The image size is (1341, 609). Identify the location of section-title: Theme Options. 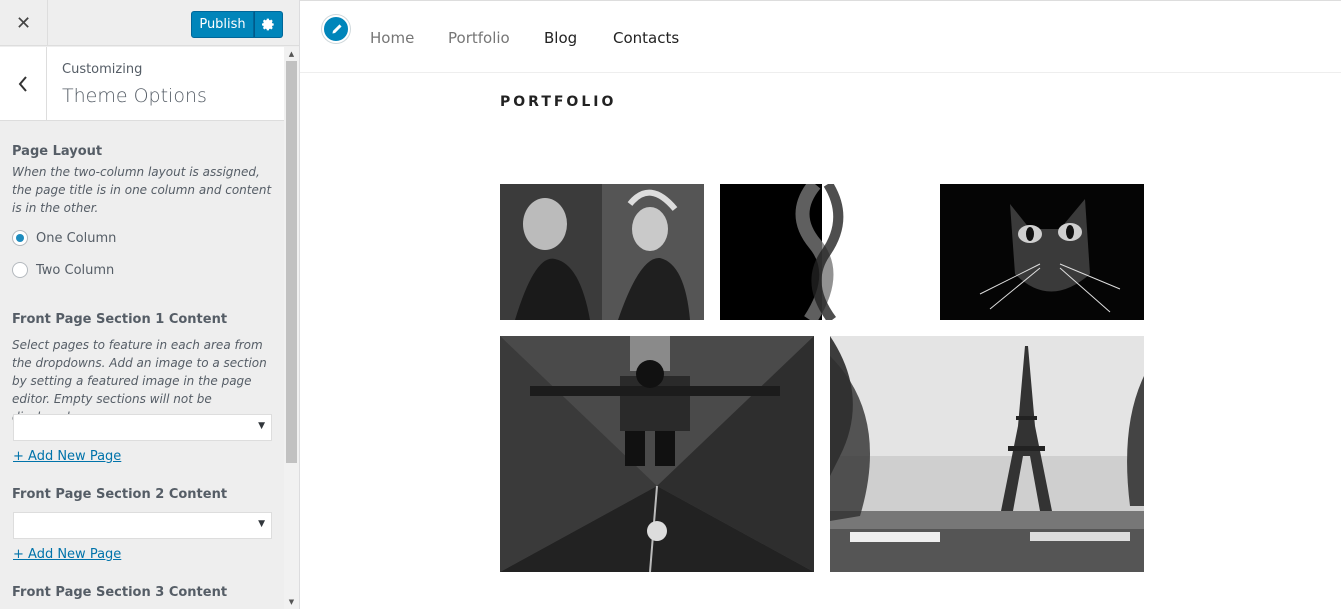
(134, 96).